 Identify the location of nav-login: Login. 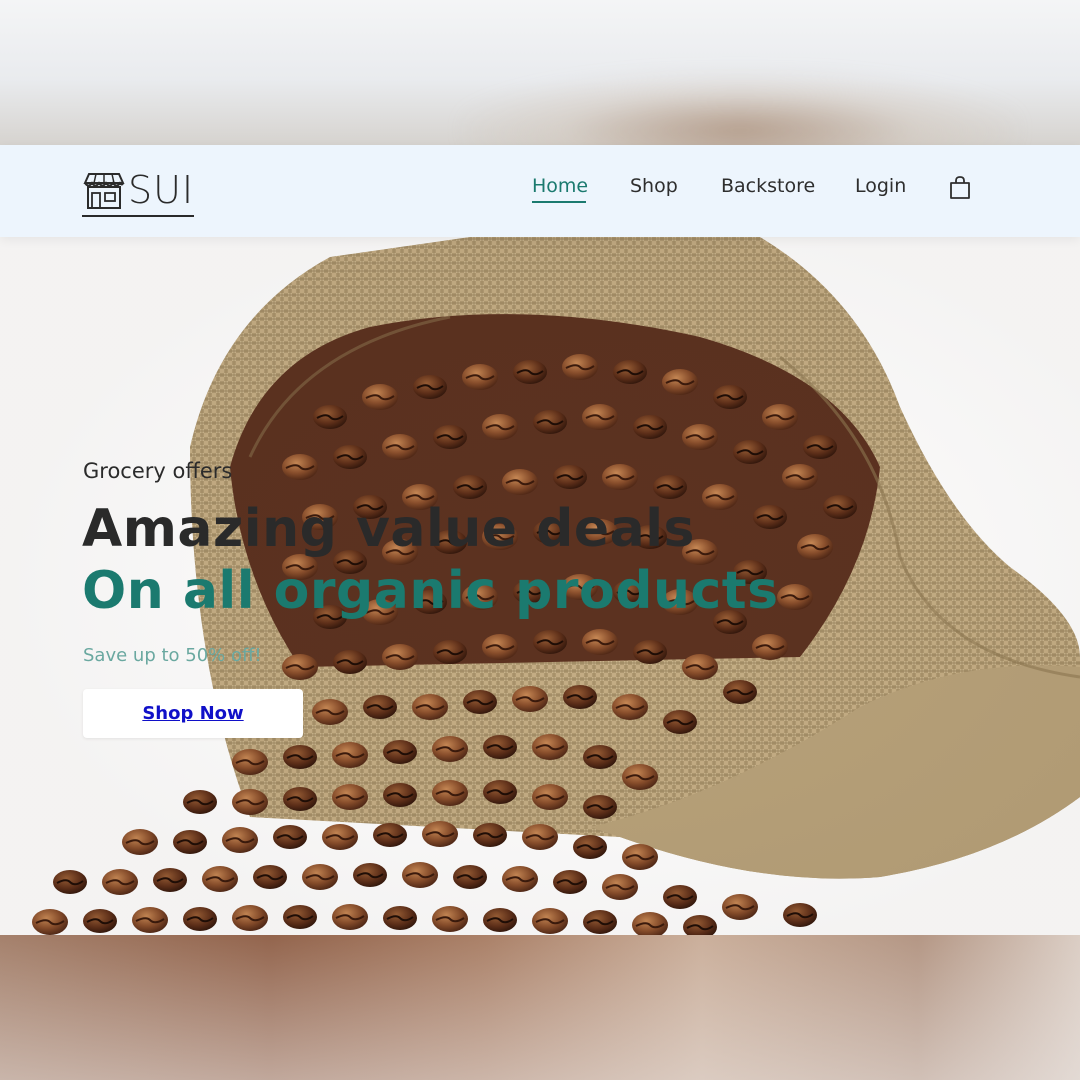
(880, 186).